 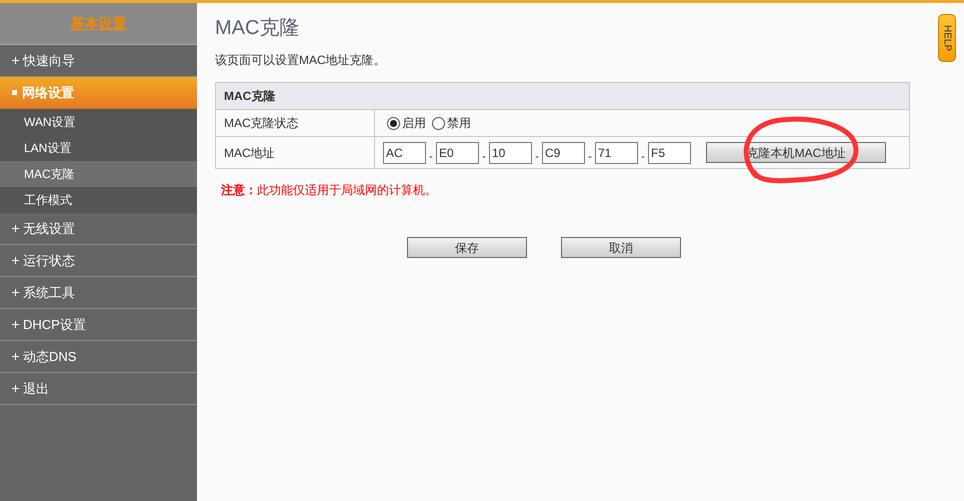 What do you see at coordinates (947, 38) in the screenshot?
I see `help-tab: HELP` at bounding box center [947, 38].